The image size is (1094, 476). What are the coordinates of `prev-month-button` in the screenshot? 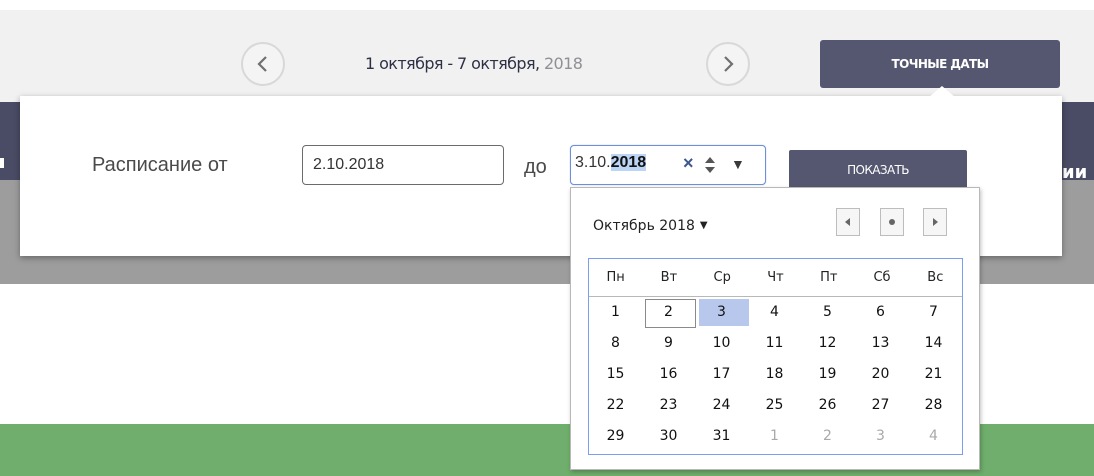 It's located at (848, 222).